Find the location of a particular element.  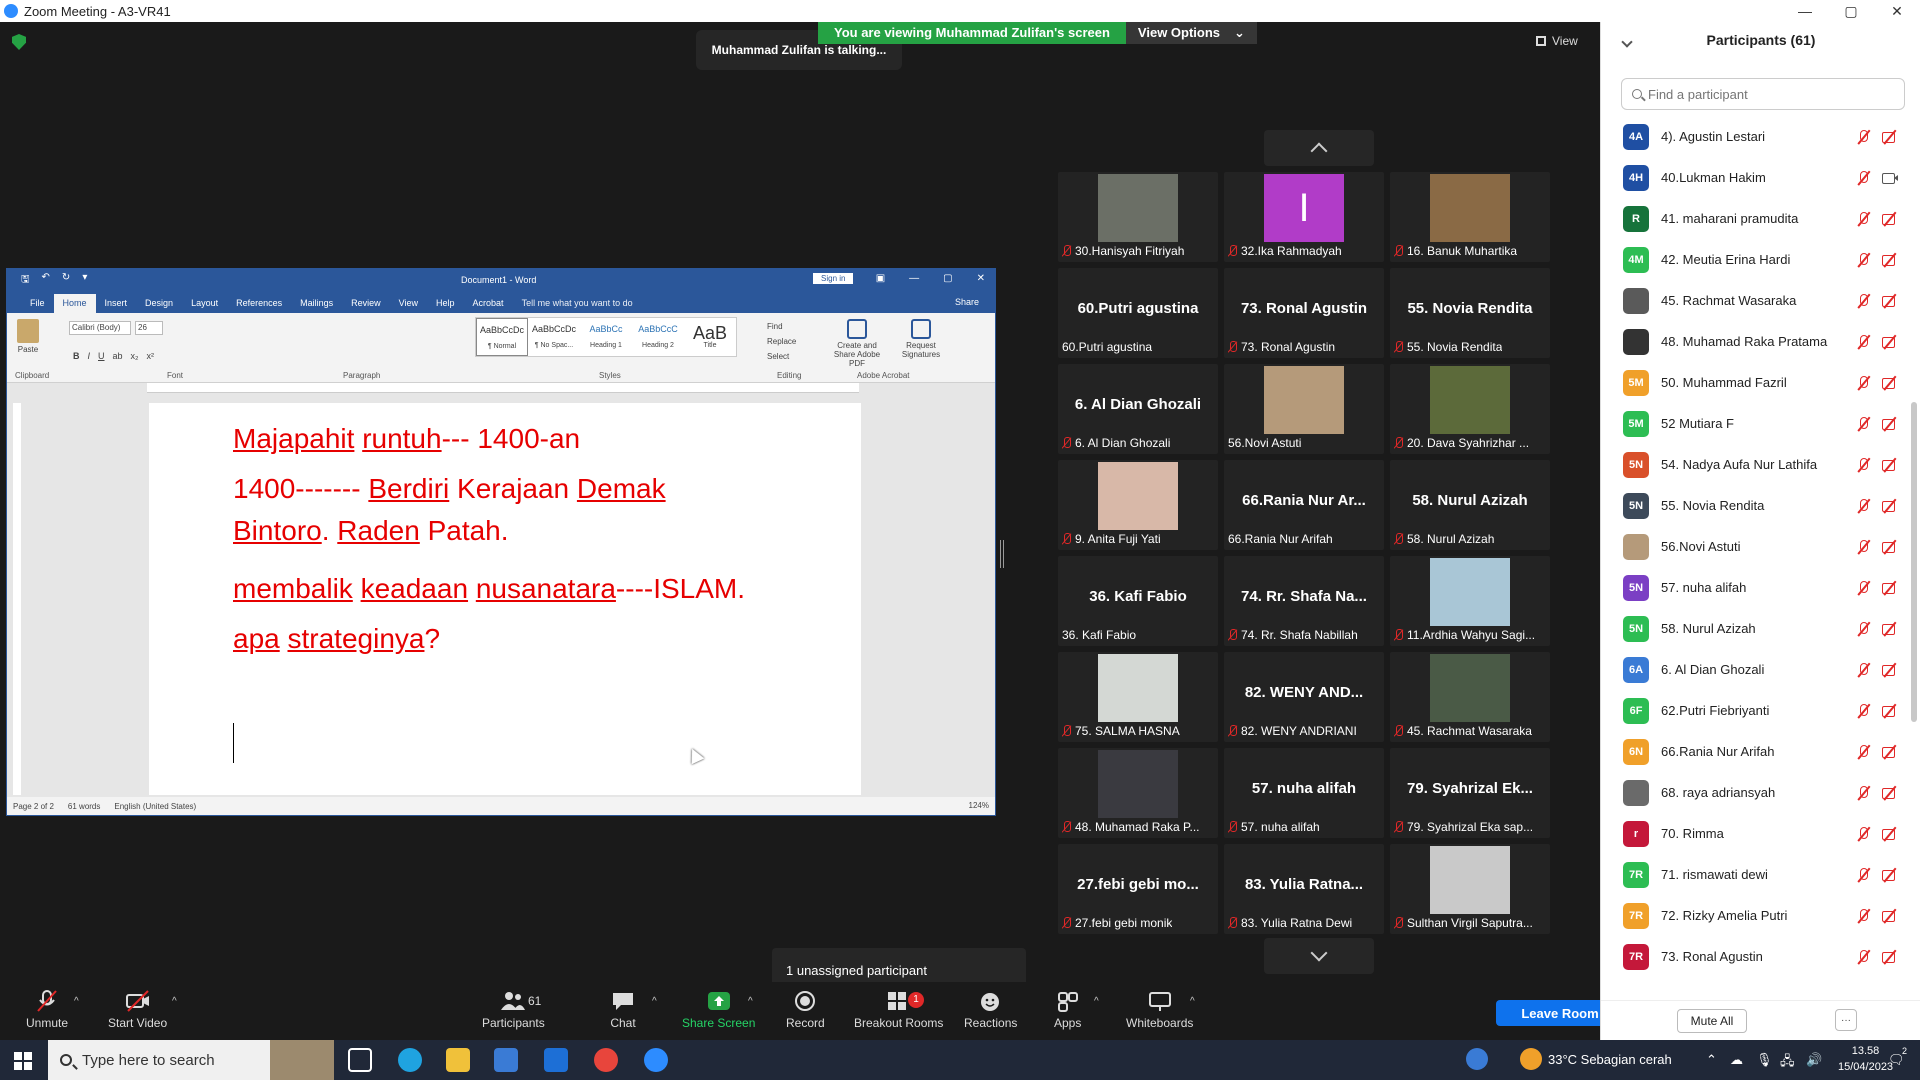

tab-view: View is located at coordinates (408, 303).